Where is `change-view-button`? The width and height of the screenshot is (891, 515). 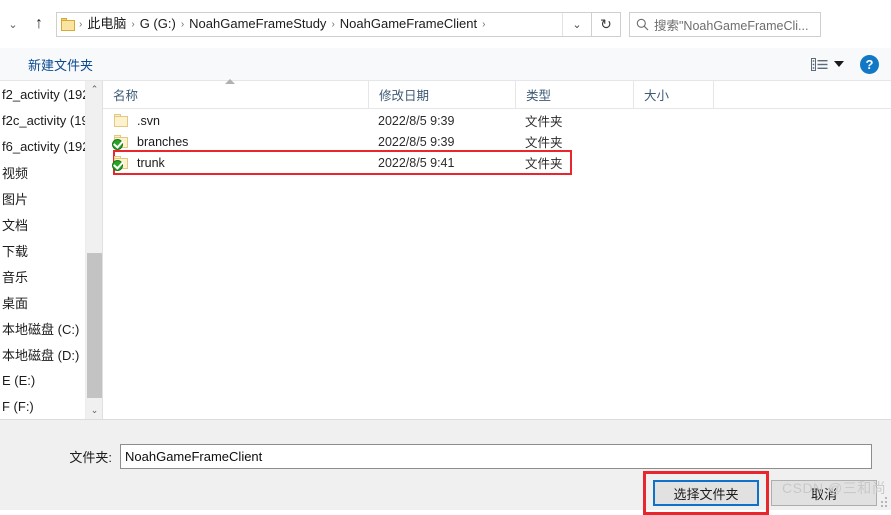 change-view-button is located at coordinates (827, 64).